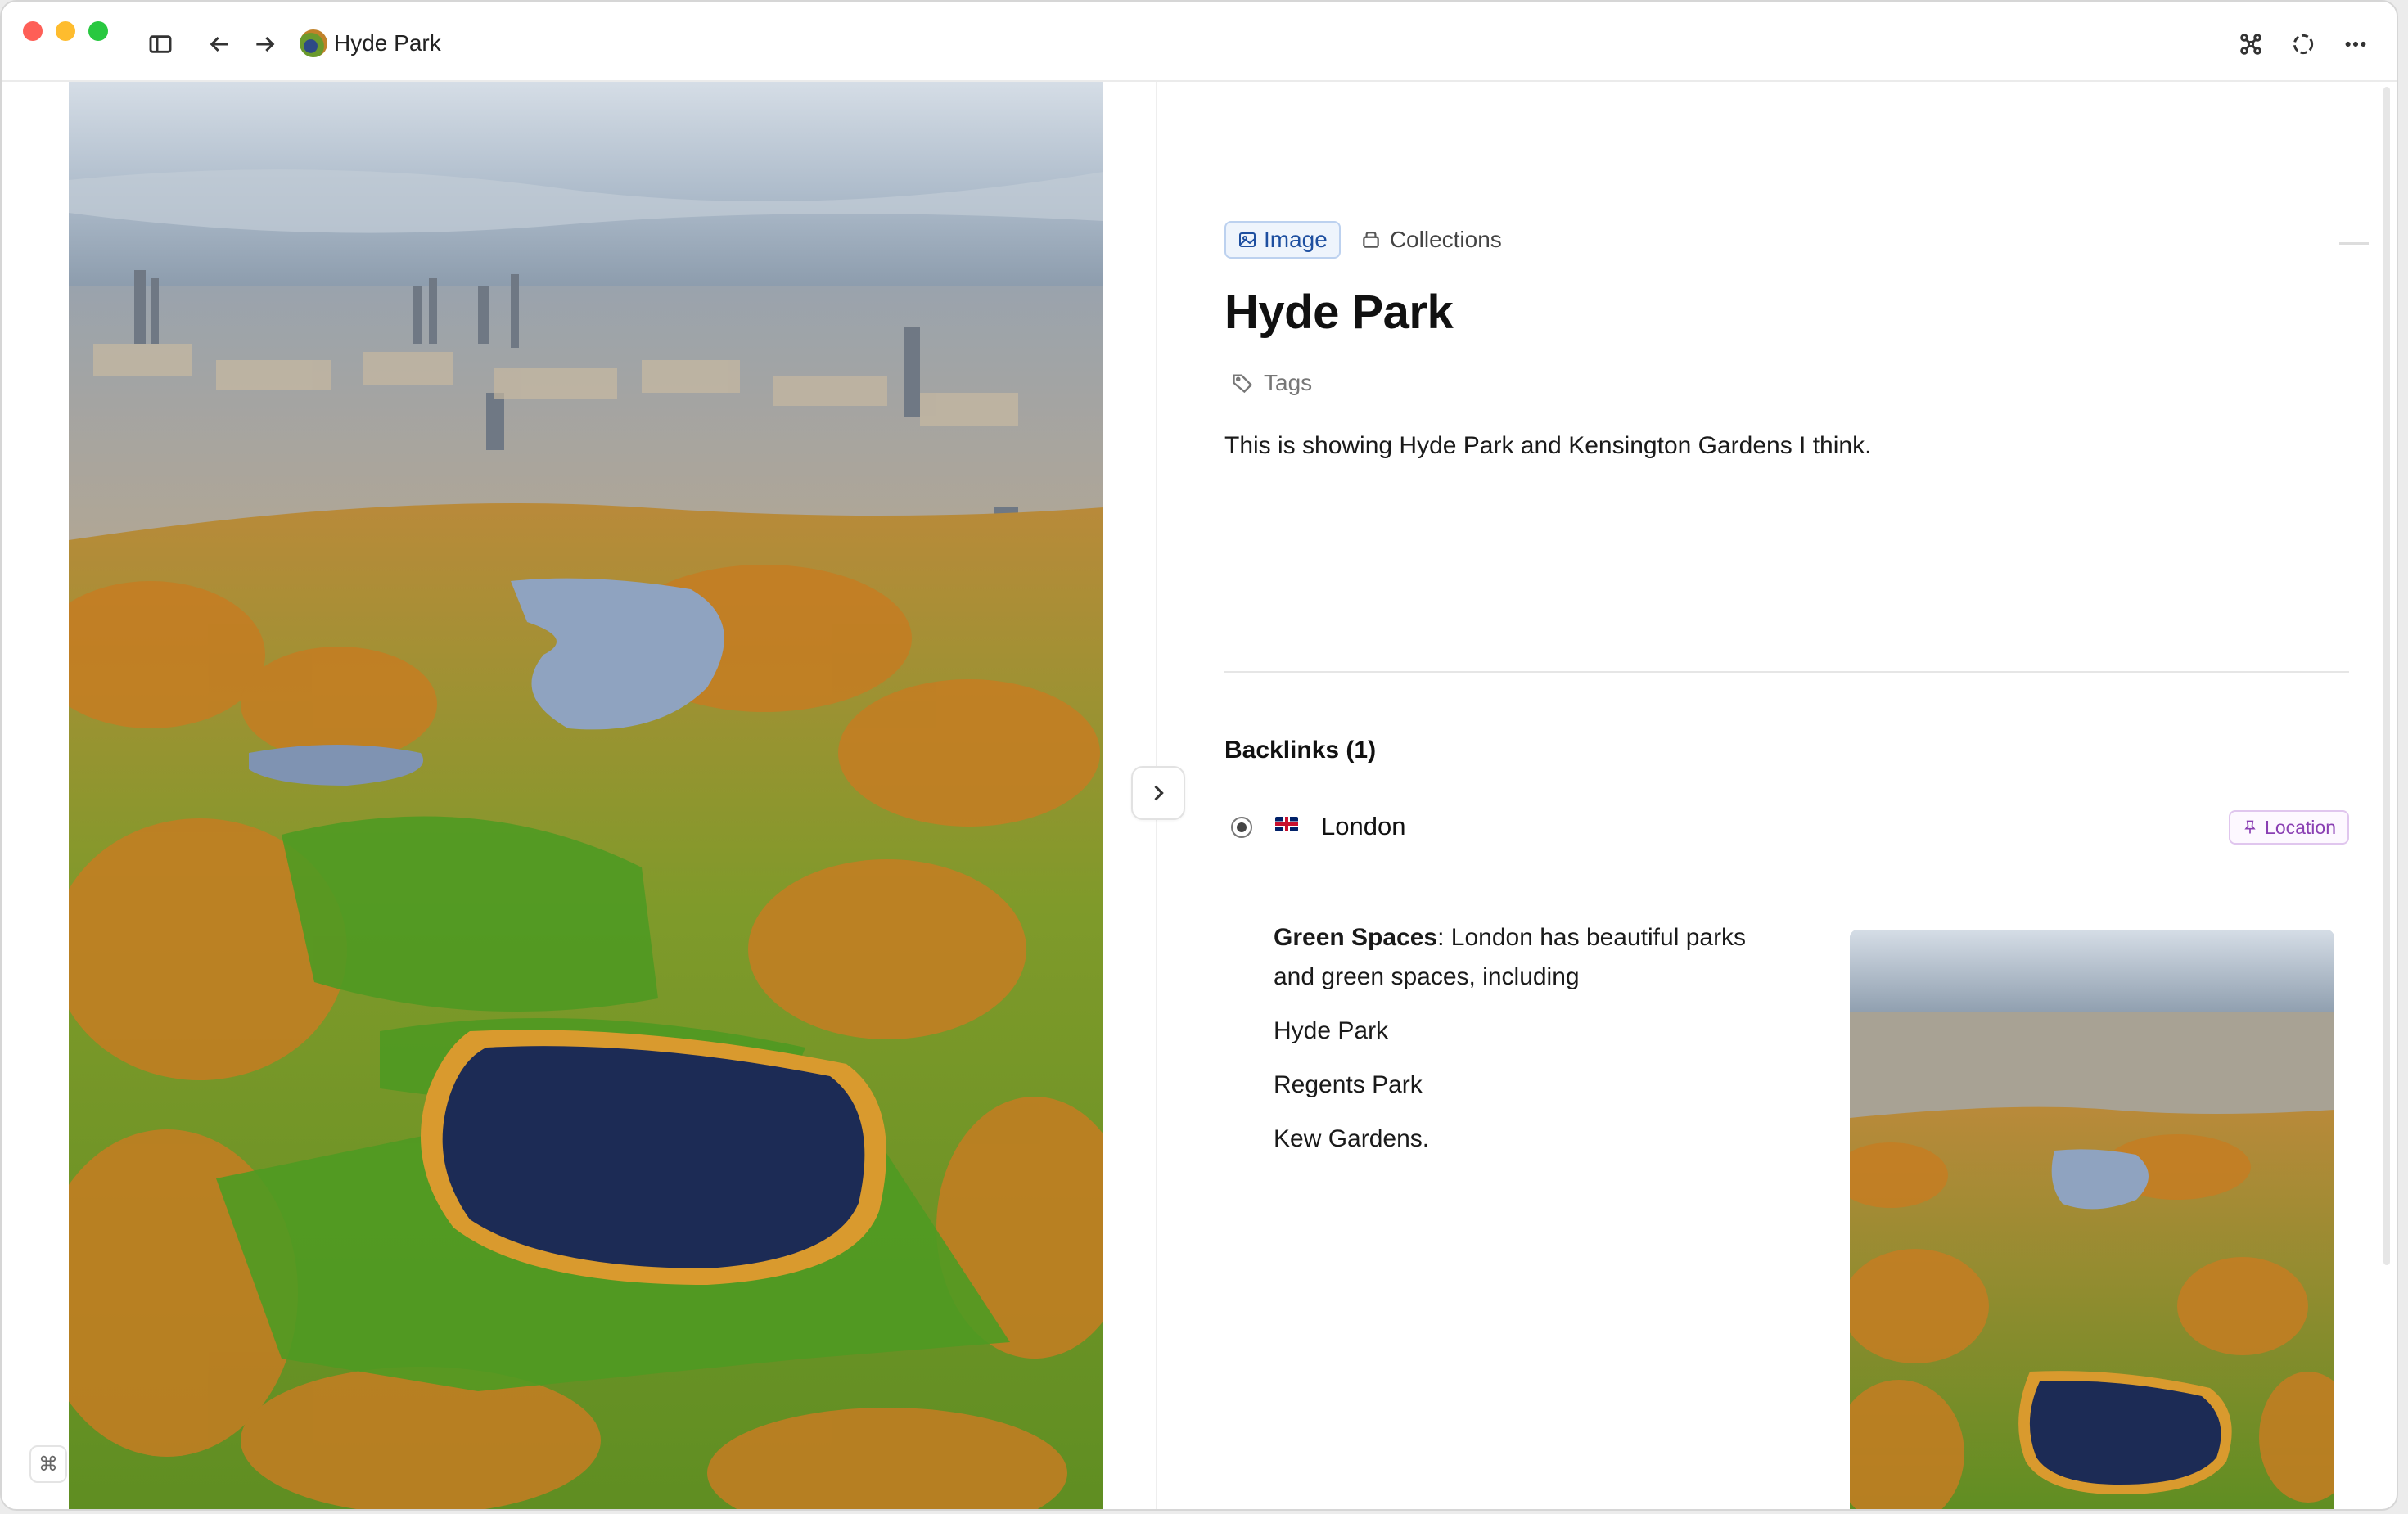 This screenshot has width=2408, height=1514. Describe the element at coordinates (1243, 384) in the screenshot. I see `tag-icon` at that location.